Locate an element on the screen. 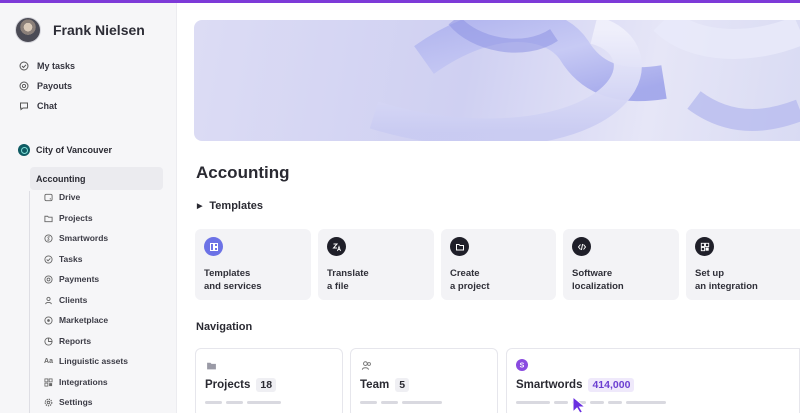 This screenshot has width=800, height=413. marketplace-icon is located at coordinates (48, 320).